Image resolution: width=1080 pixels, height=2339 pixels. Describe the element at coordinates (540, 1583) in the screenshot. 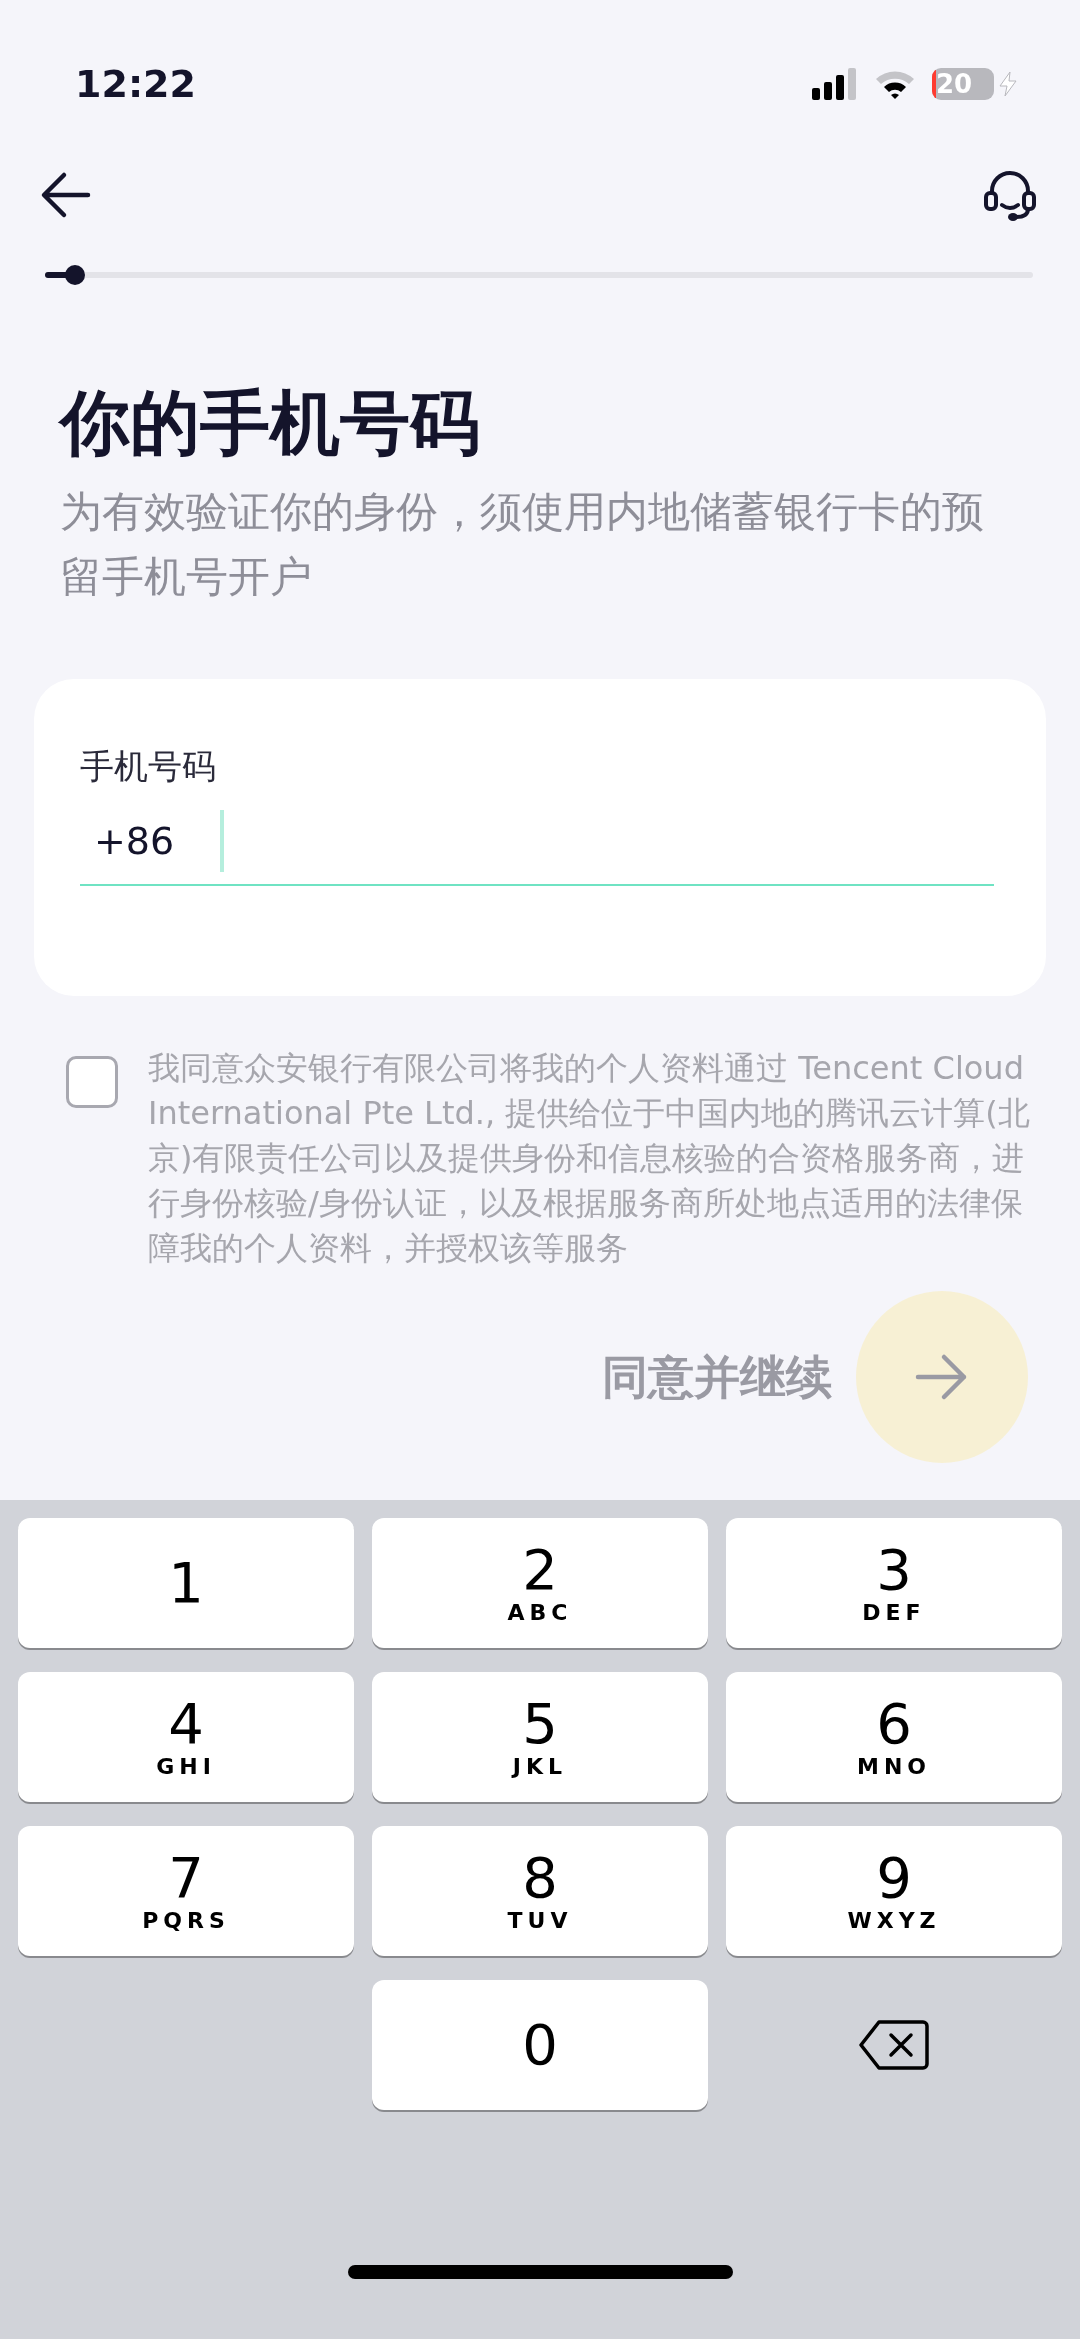

I see `keypad-key: 2 ABC` at that location.